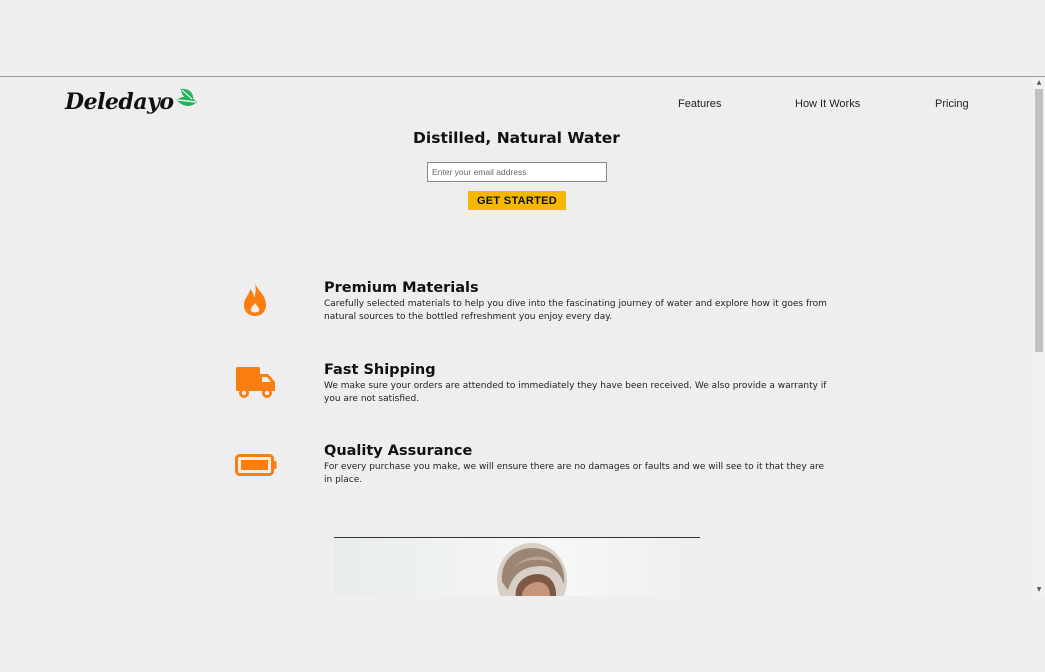  Describe the element at coordinates (256, 465) in the screenshot. I see `battery-icon` at that location.